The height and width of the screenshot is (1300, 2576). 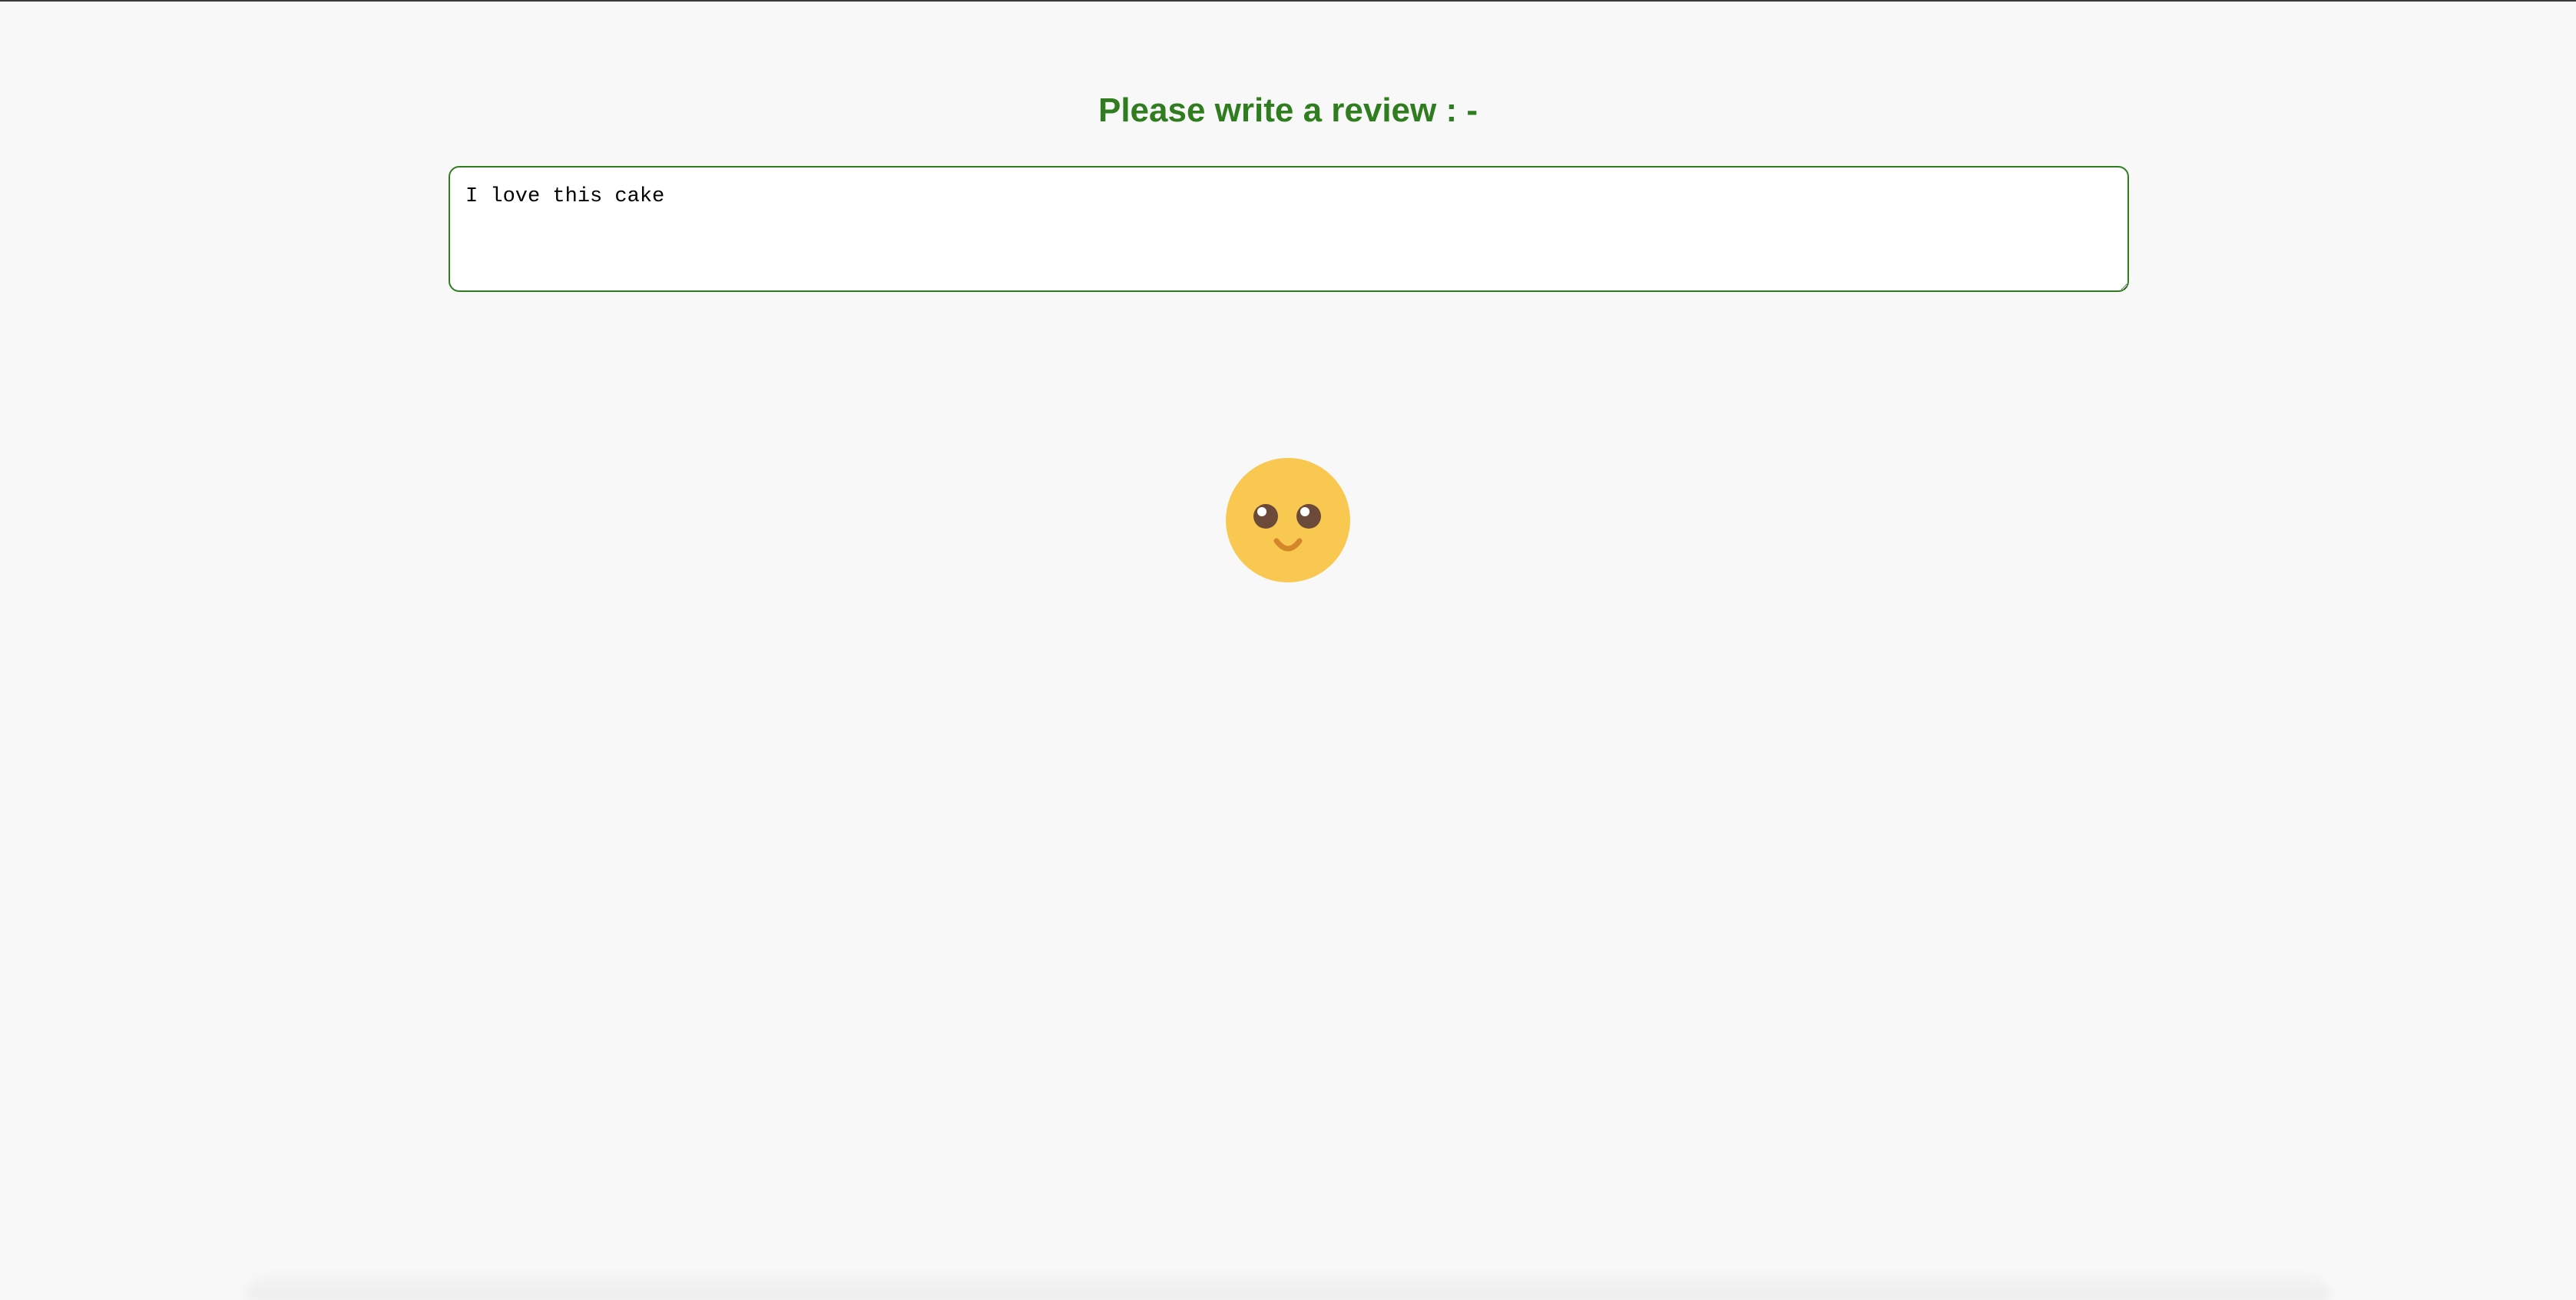 What do you see at coordinates (1288, 1284) in the screenshot?
I see `bottom-shadow` at bounding box center [1288, 1284].